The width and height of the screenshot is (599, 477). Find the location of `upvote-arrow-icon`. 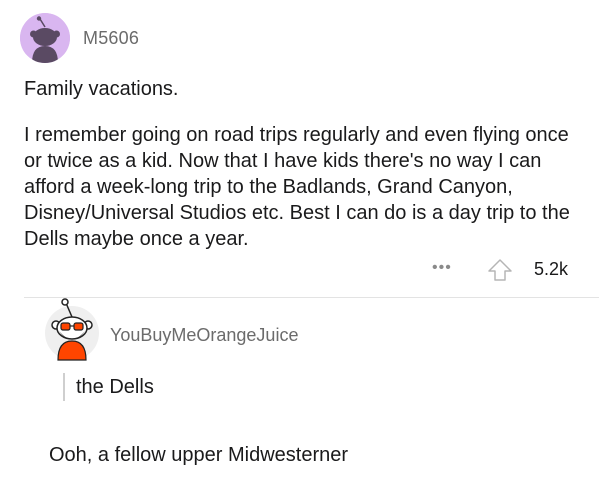

upvote-arrow-icon is located at coordinates (500, 270).